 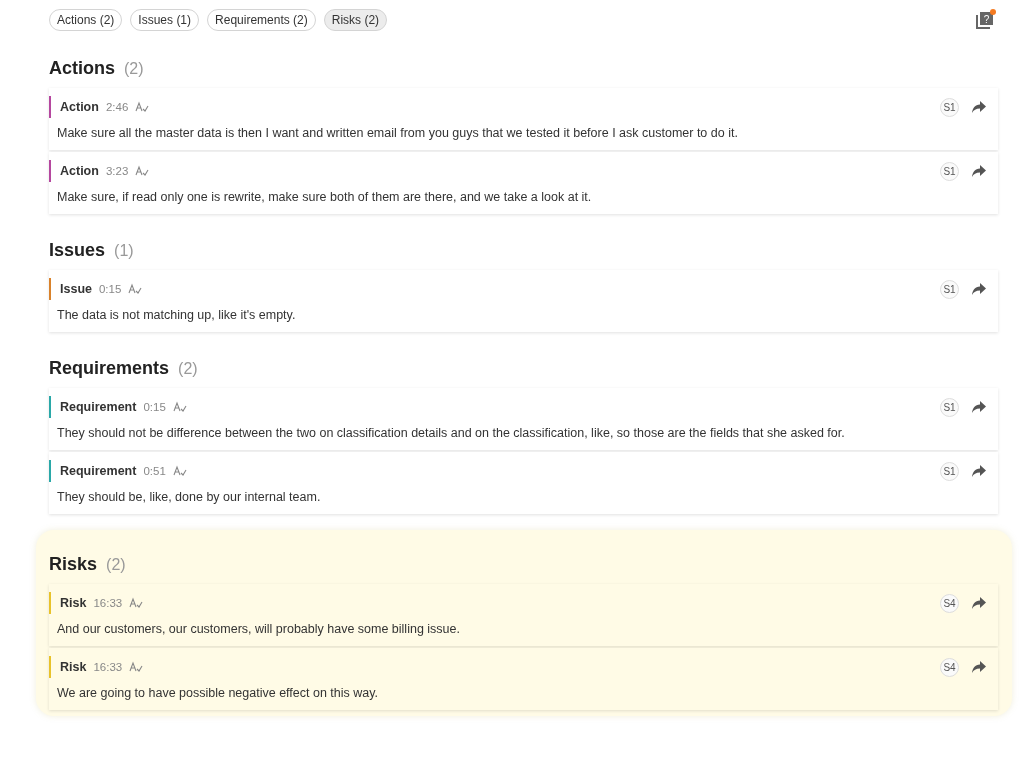 What do you see at coordinates (154, 471) in the screenshot?
I see `timestamp-link: 0:51` at bounding box center [154, 471].